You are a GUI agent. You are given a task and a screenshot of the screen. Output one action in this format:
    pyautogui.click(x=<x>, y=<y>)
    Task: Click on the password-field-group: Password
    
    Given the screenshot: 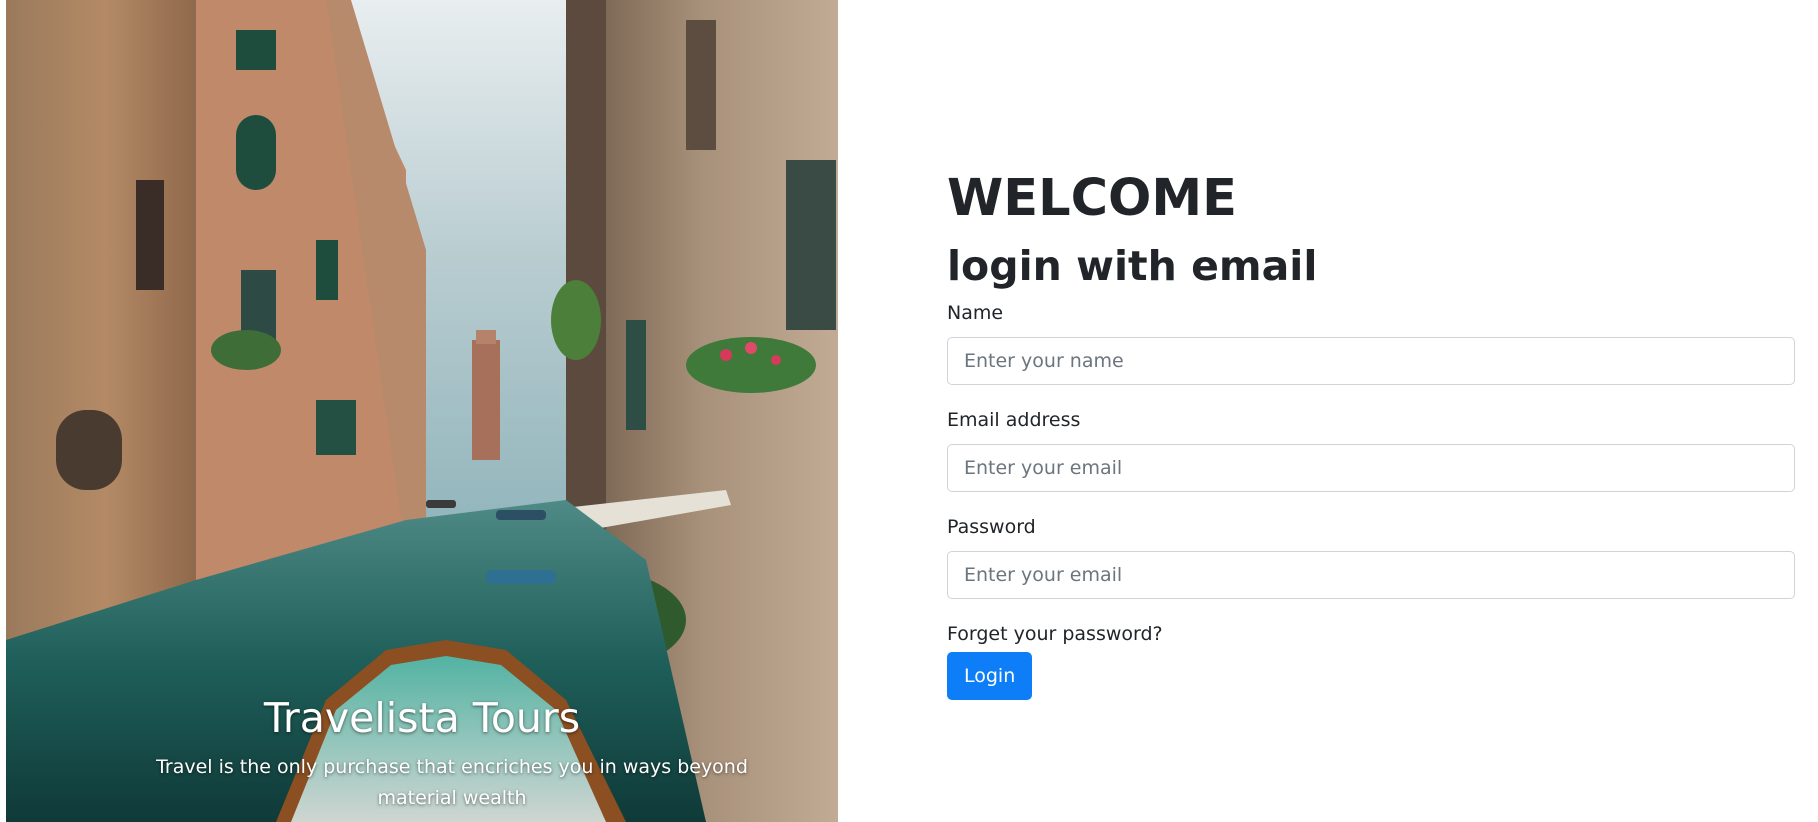 What is the action you would take?
    pyautogui.click(x=1371, y=556)
    